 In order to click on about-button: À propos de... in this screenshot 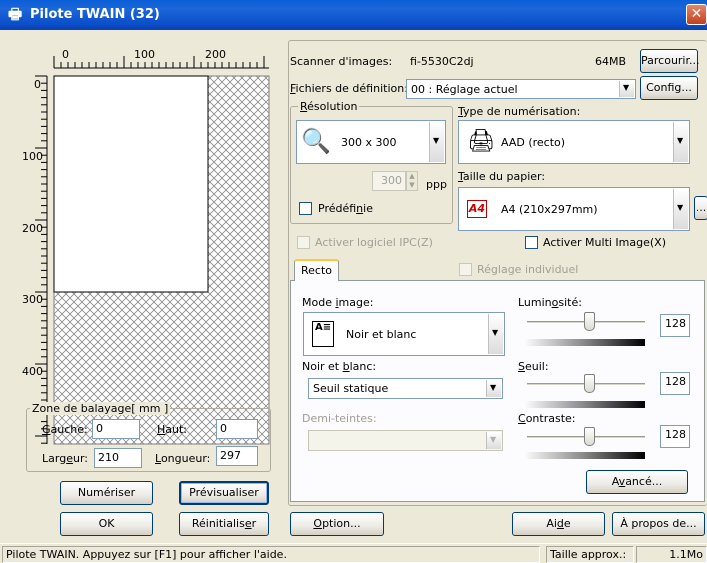, I will do `click(658, 524)`.